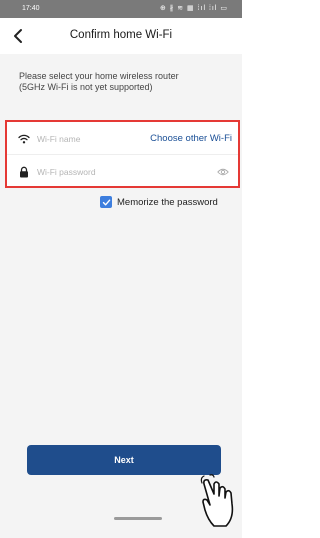 This screenshot has width=320, height=538. I want to click on lock-icon, so click(24, 172).